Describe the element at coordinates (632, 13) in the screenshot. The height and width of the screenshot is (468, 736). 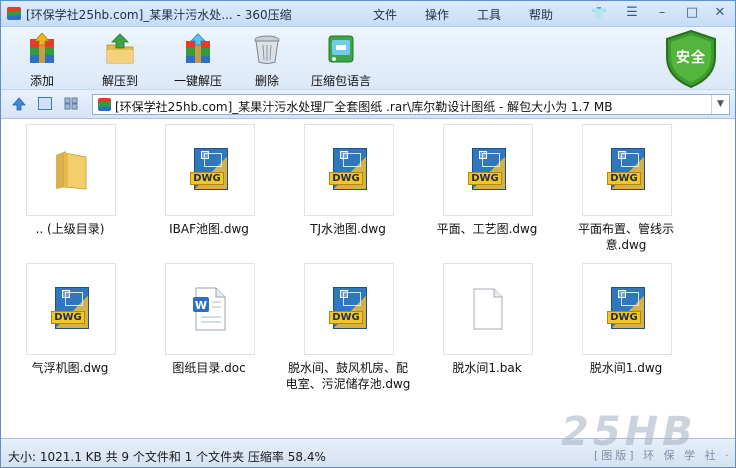
I see `main-menu-button: ☰` at that location.